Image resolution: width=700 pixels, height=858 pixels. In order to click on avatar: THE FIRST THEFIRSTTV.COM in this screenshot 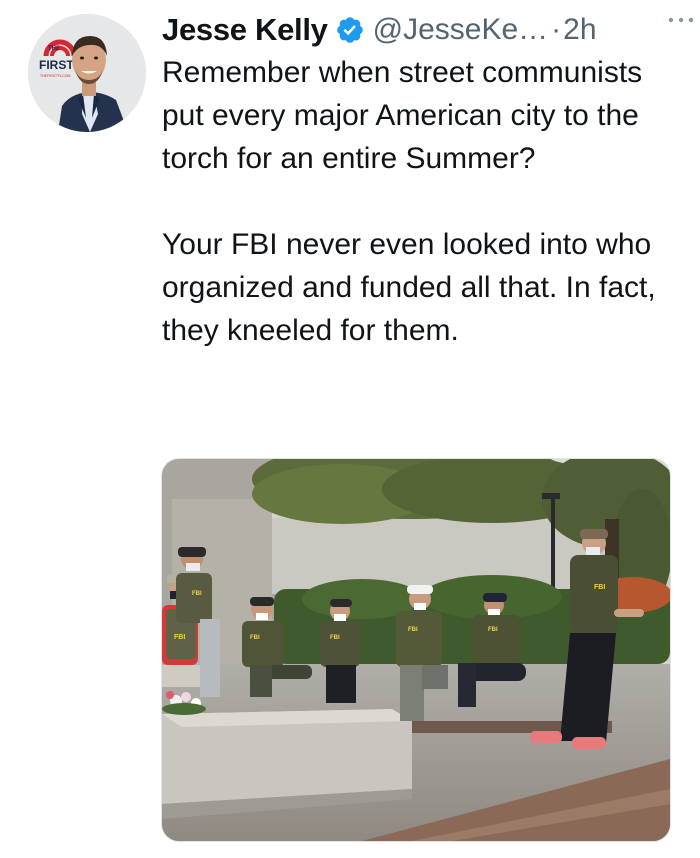, I will do `click(87, 73)`.